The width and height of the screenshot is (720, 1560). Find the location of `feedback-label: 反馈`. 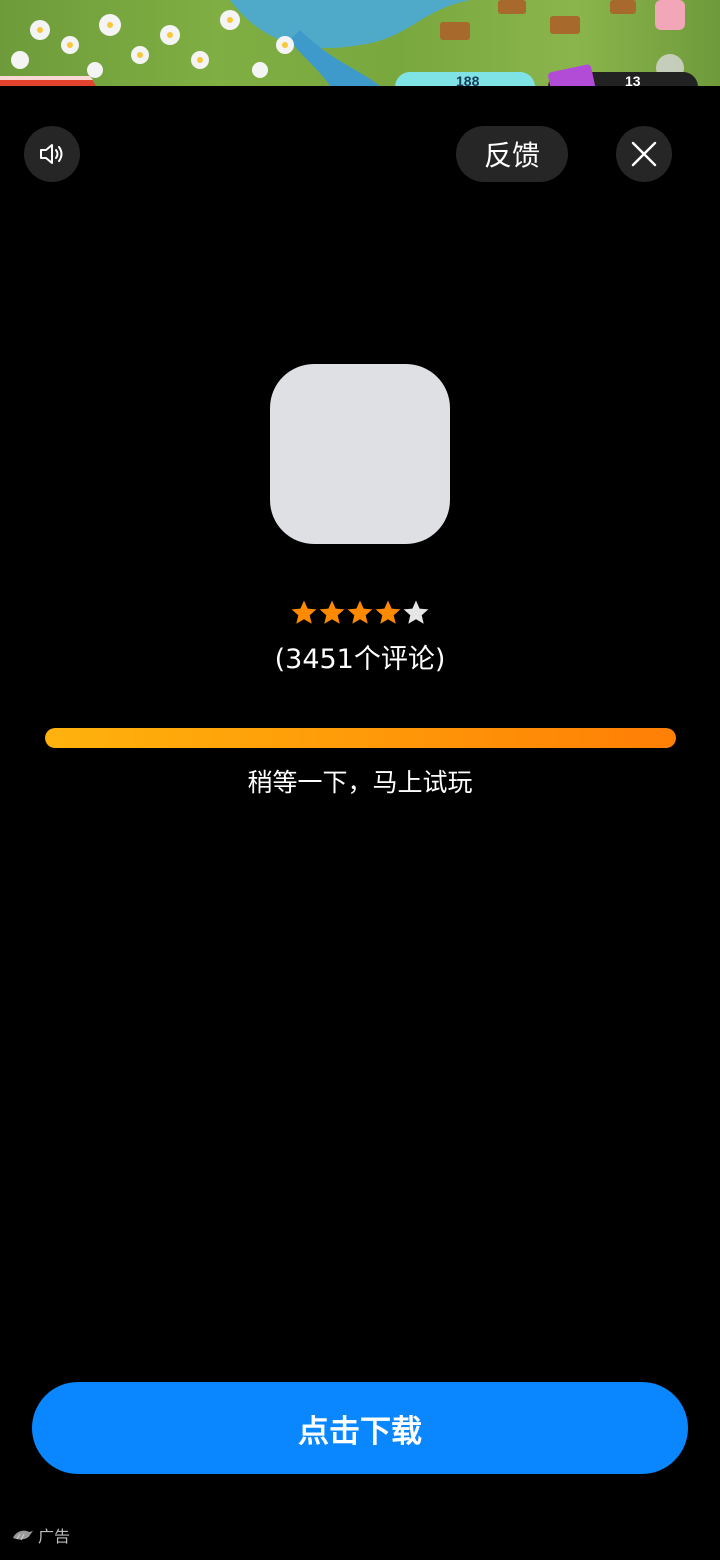

feedback-label: 反馈 is located at coordinates (511, 155).